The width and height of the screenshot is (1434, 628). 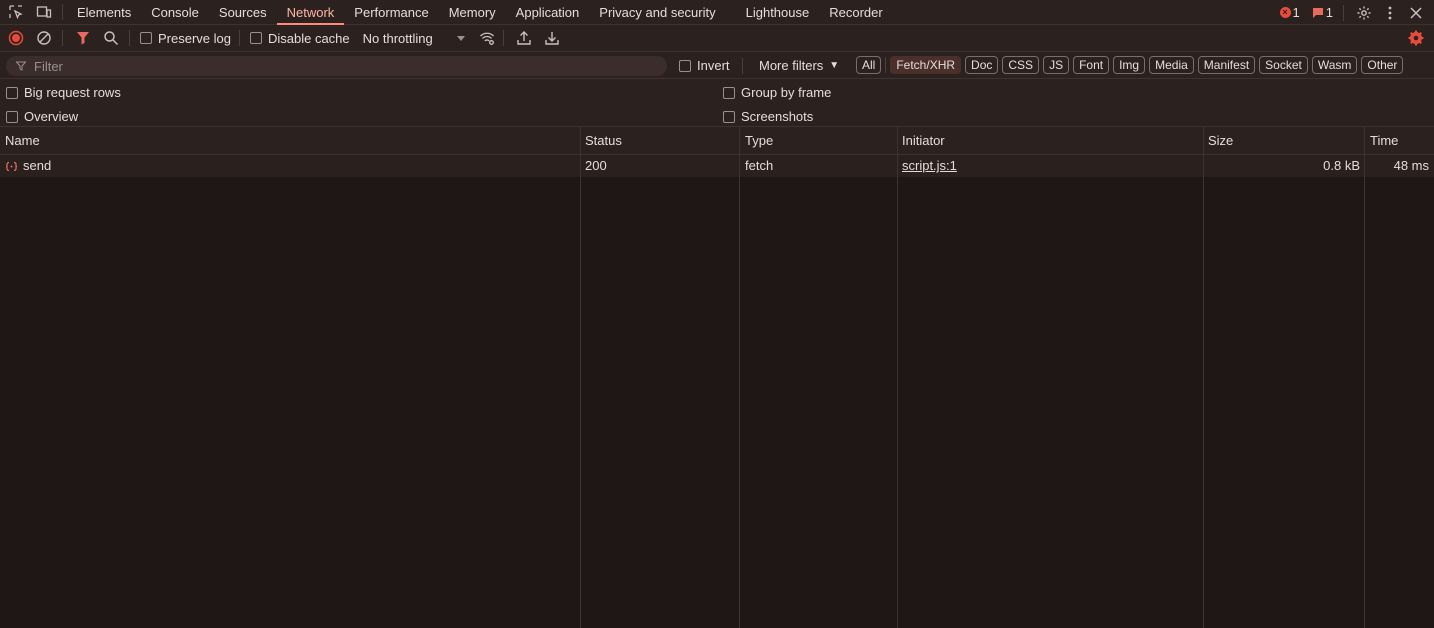 I want to click on export-har-icon, so click(x=552, y=38).